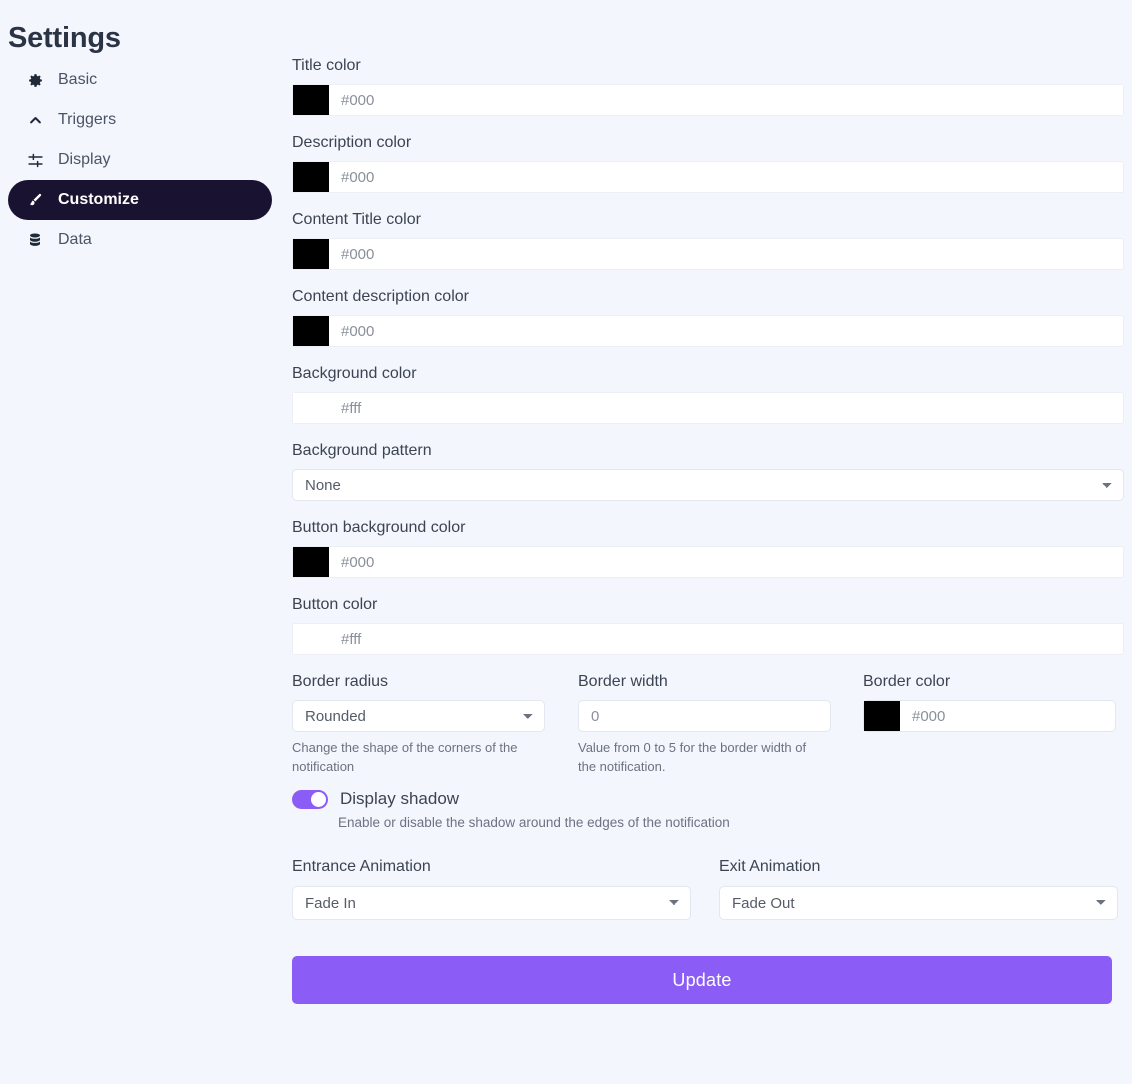  What do you see at coordinates (918, 903) in the screenshot?
I see `exit-animation-select: Fade Out` at bounding box center [918, 903].